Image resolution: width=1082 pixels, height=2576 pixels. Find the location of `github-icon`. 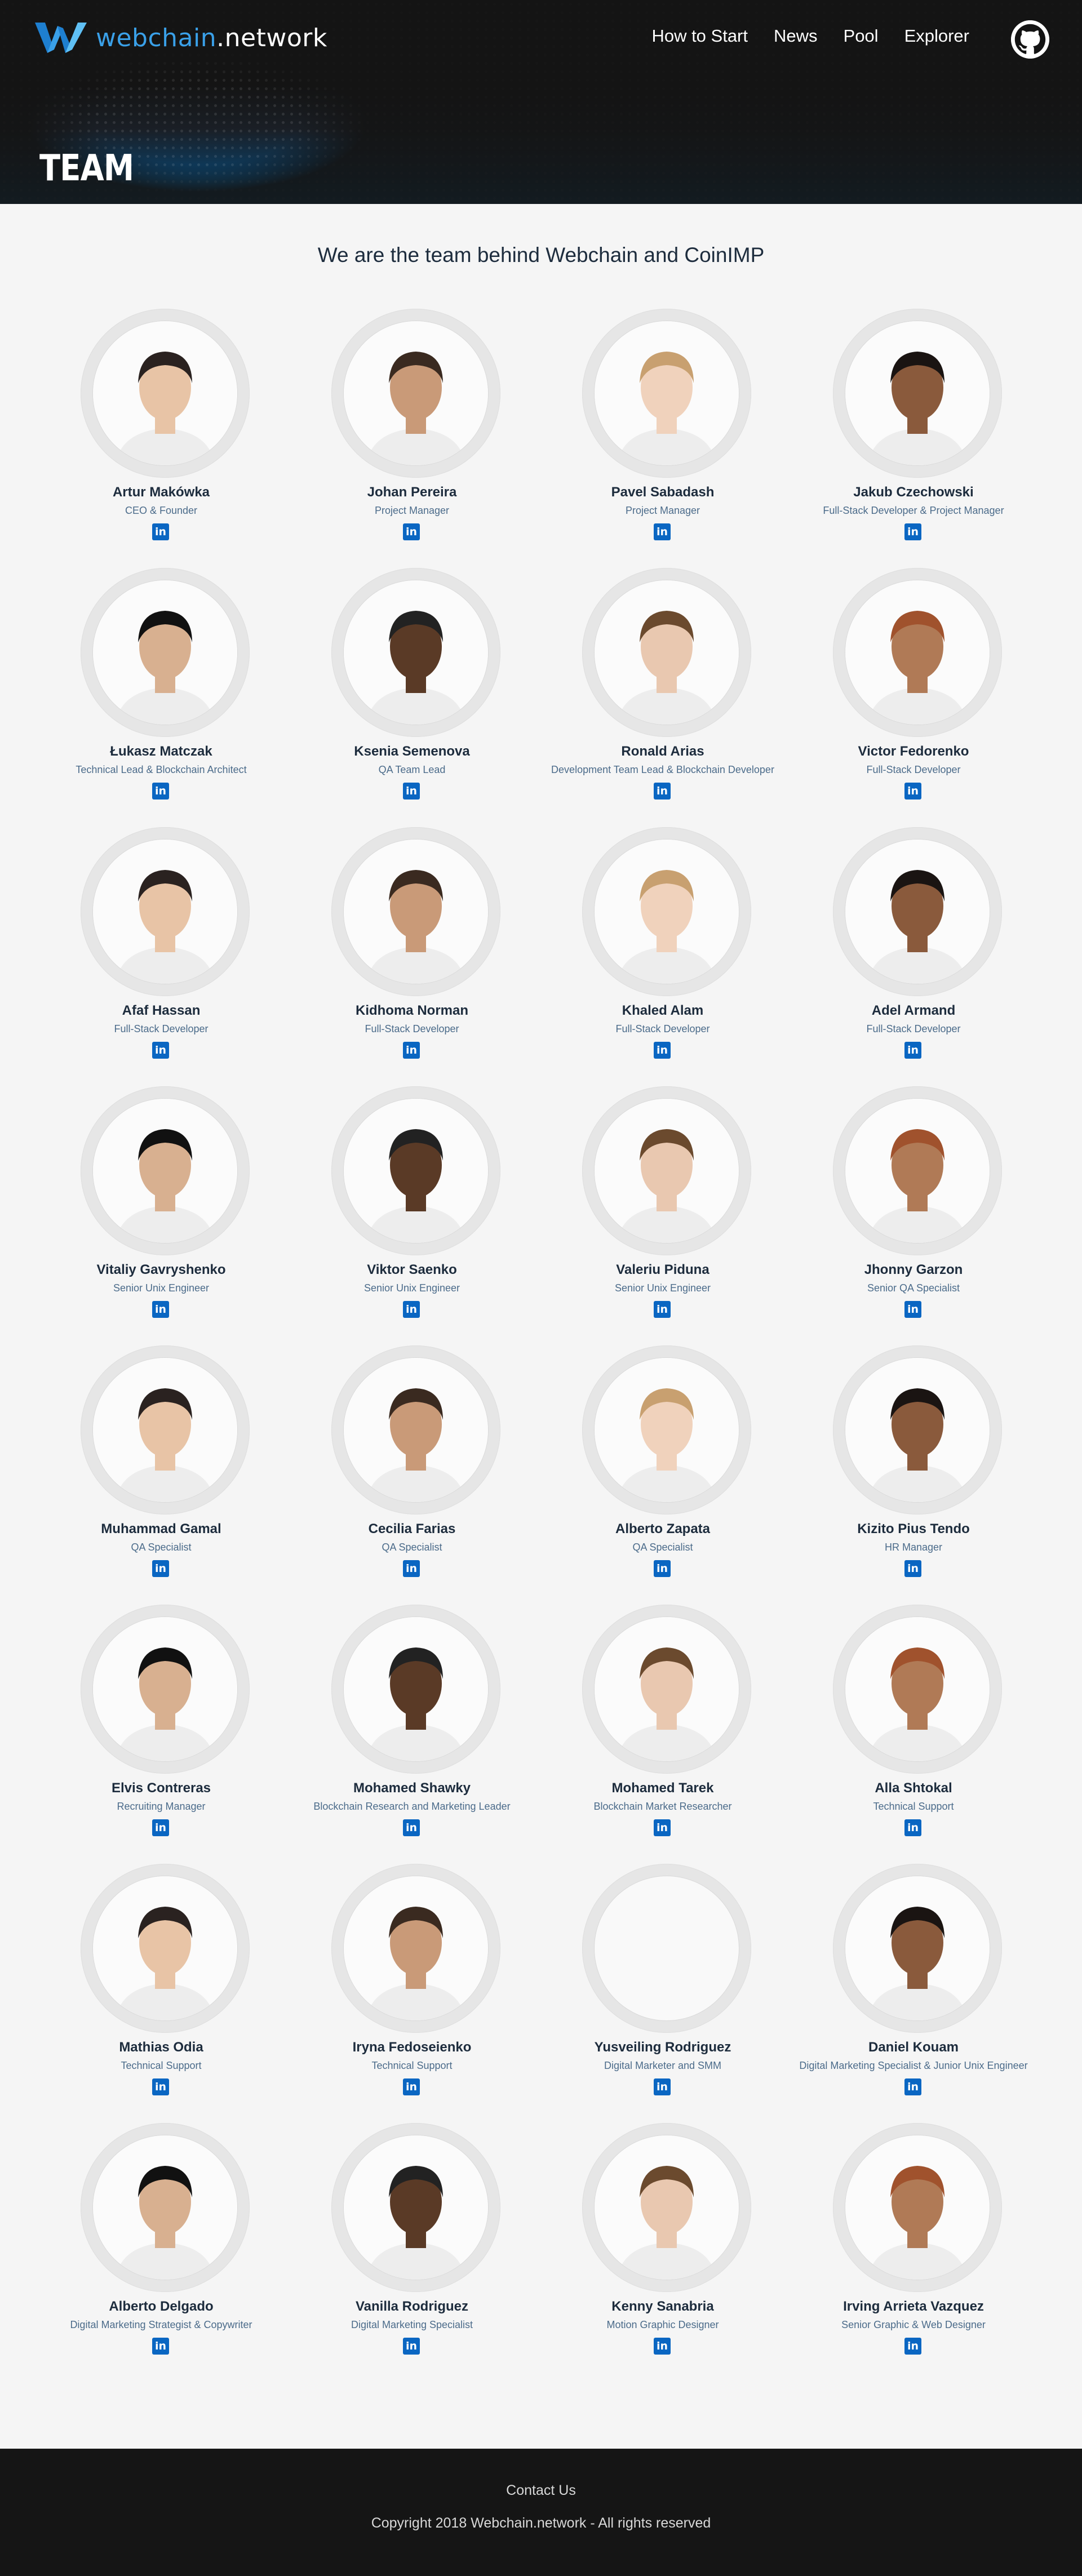

github-icon is located at coordinates (1030, 39).